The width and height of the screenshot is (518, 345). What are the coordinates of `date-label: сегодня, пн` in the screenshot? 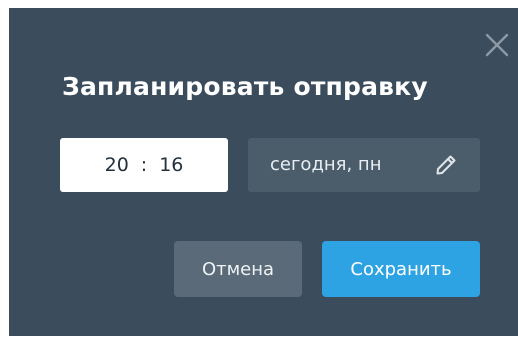 It's located at (326, 164).